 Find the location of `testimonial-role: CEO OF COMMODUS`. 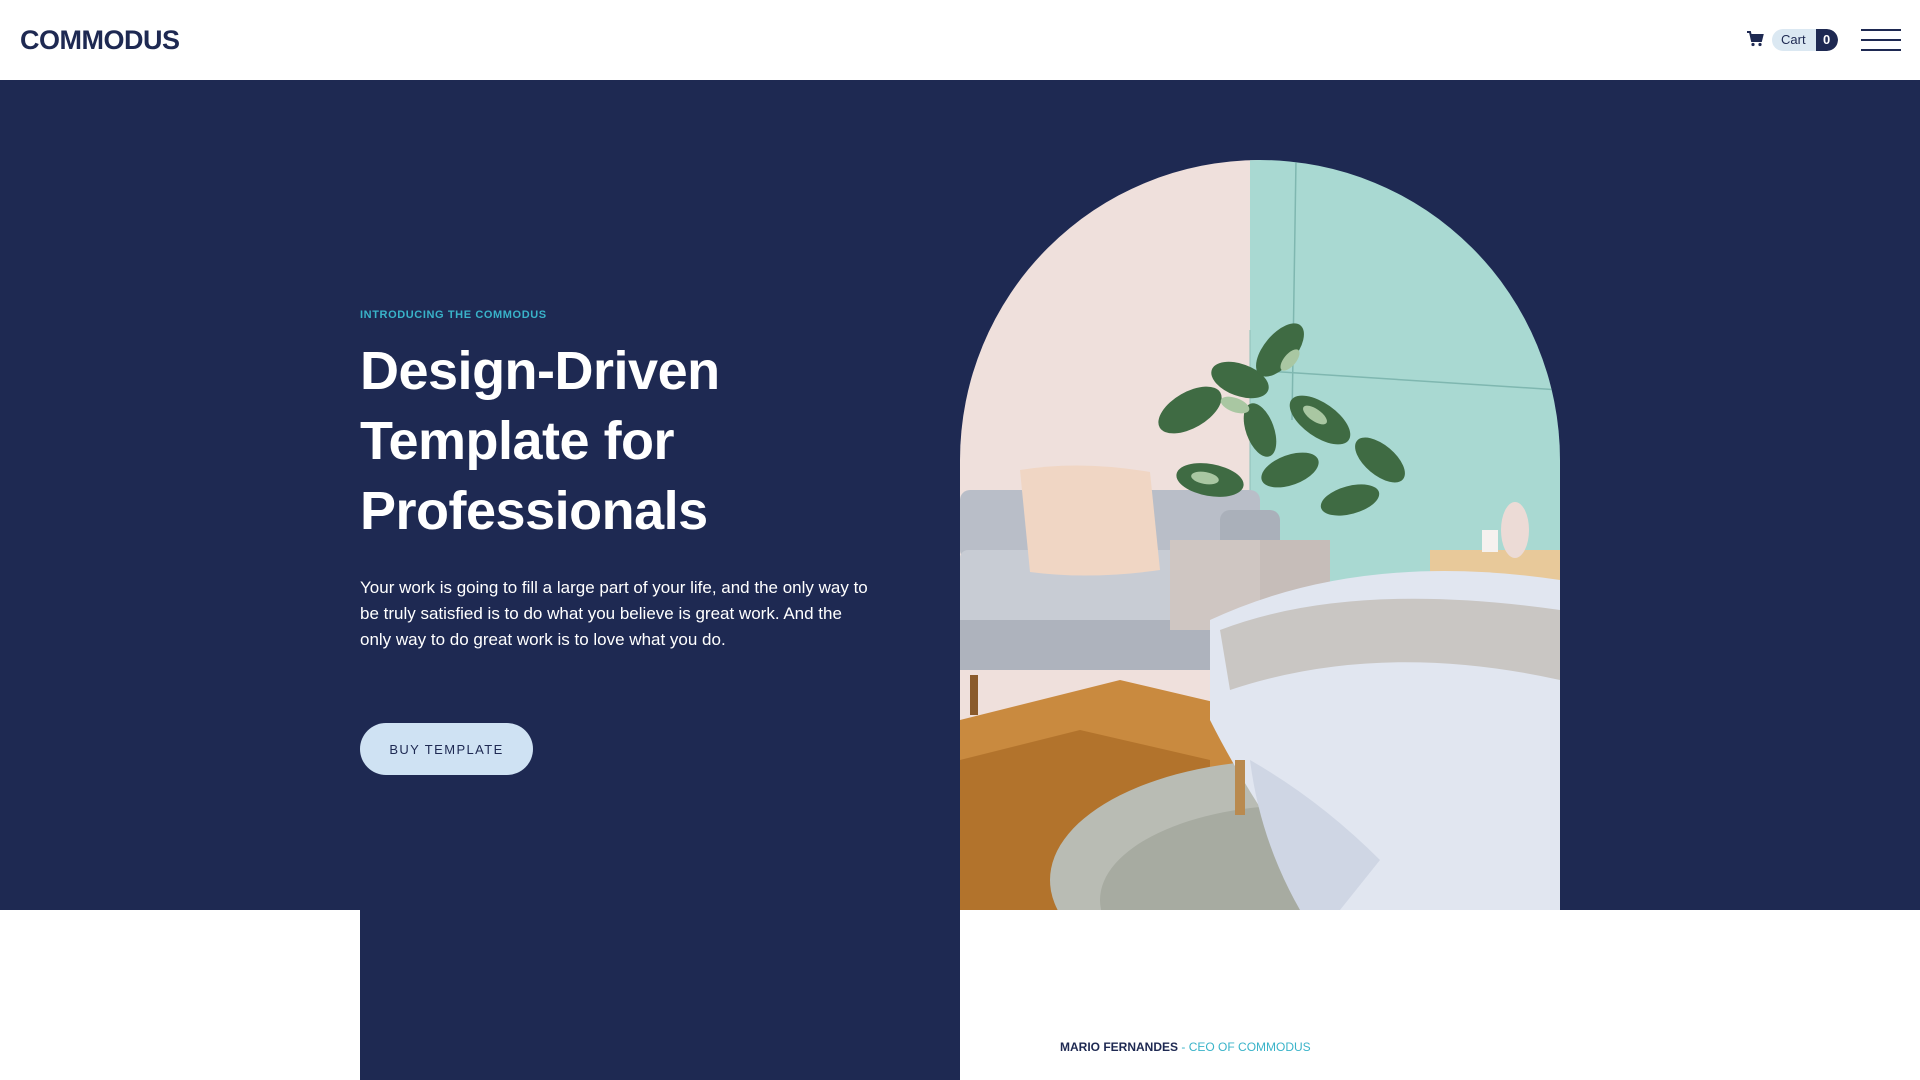

testimonial-role: CEO OF COMMODUS is located at coordinates (1249, 1047).